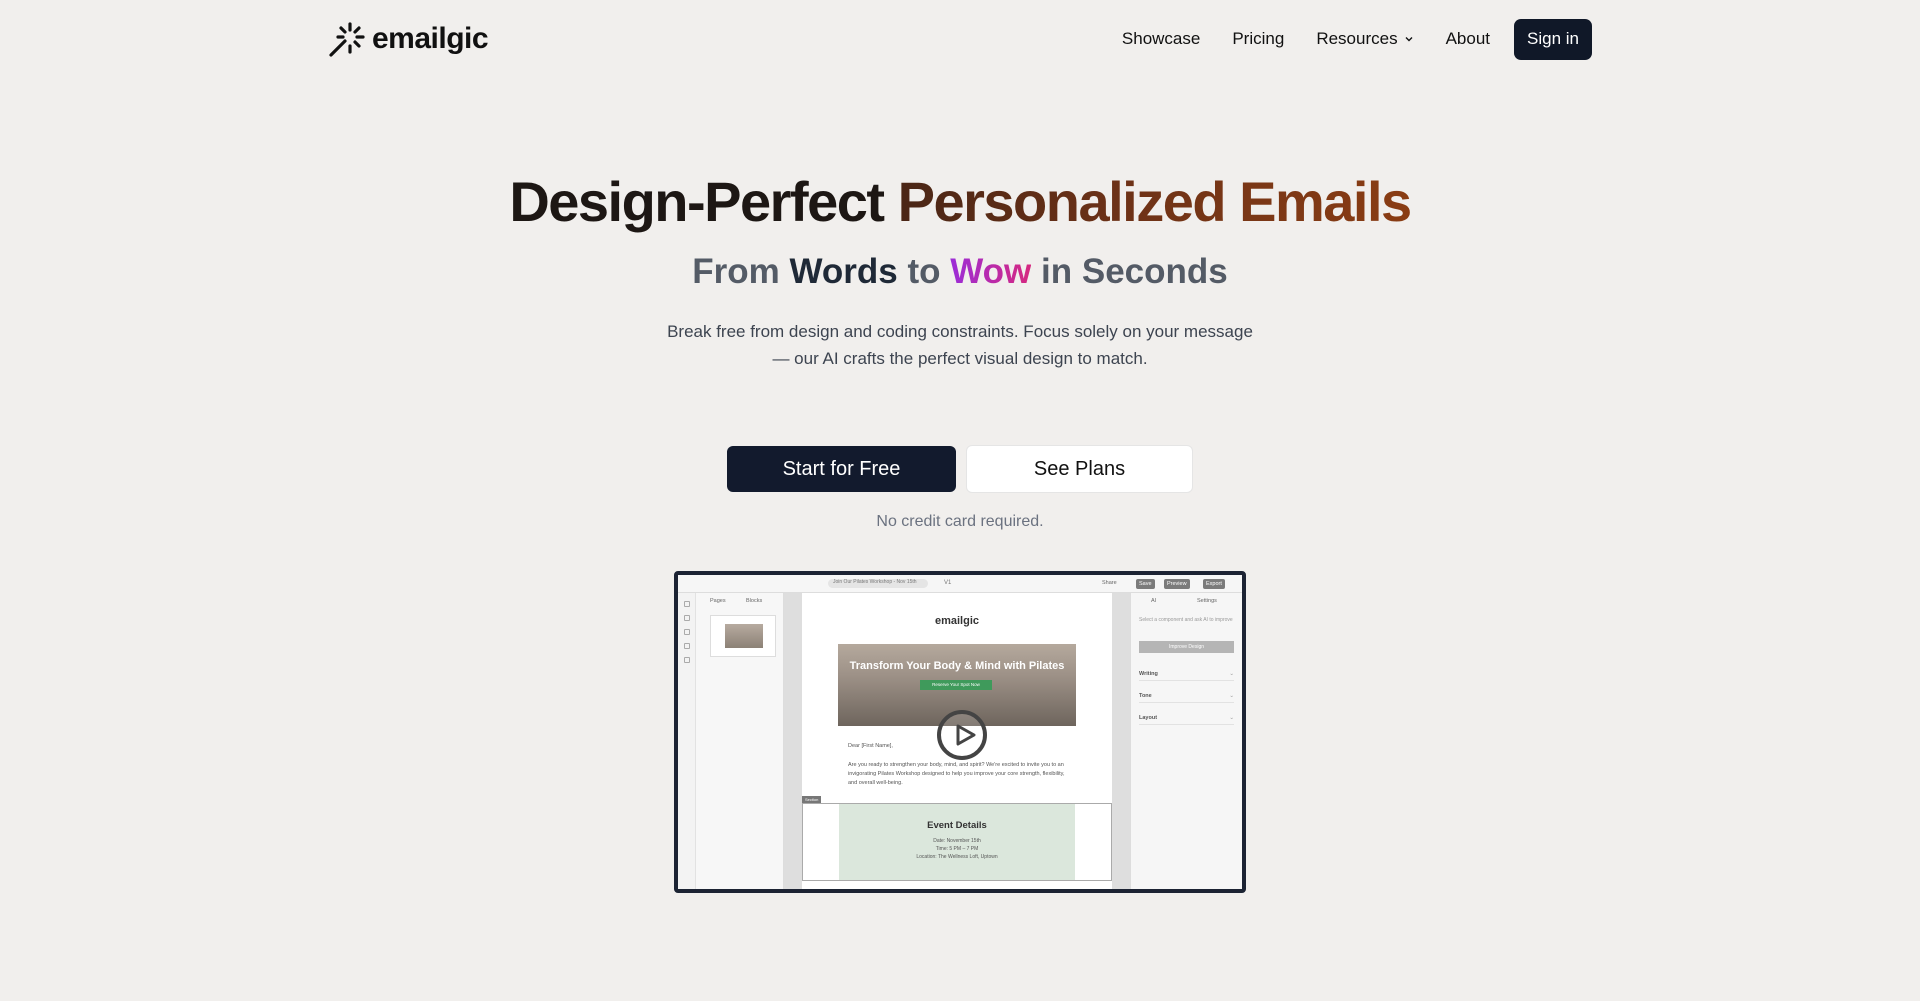  I want to click on hero-title-part2: Personalized Emails, so click(1155, 201).